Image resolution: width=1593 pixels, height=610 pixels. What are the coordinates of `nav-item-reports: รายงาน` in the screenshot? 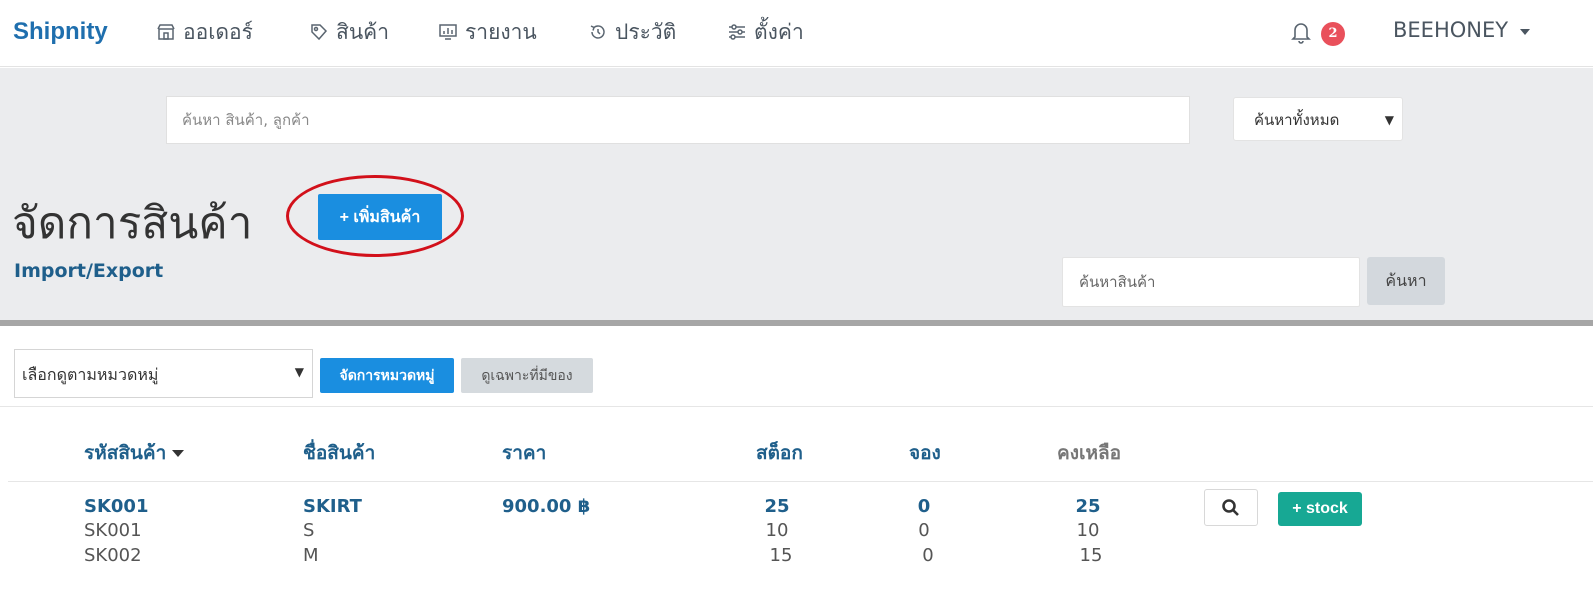 It's located at (487, 32).